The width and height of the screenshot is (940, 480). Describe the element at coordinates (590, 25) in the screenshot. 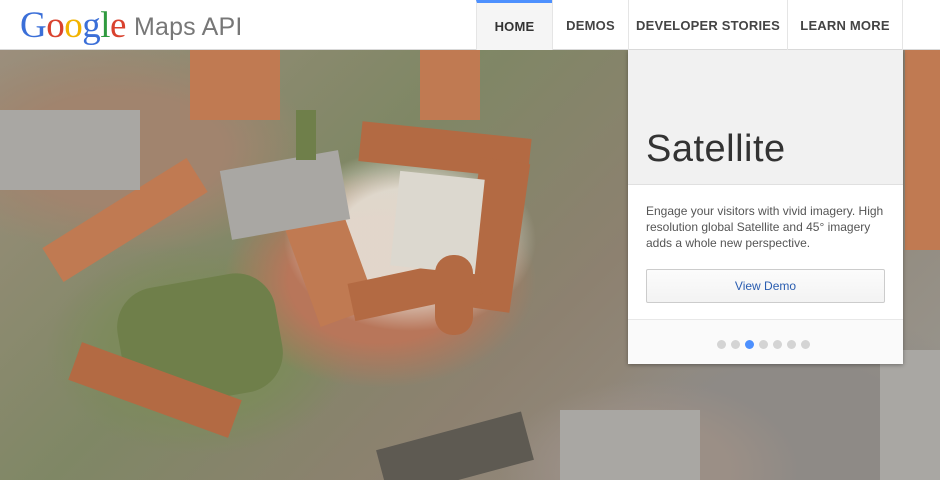

I see `nav-demos: DEMOS` at that location.